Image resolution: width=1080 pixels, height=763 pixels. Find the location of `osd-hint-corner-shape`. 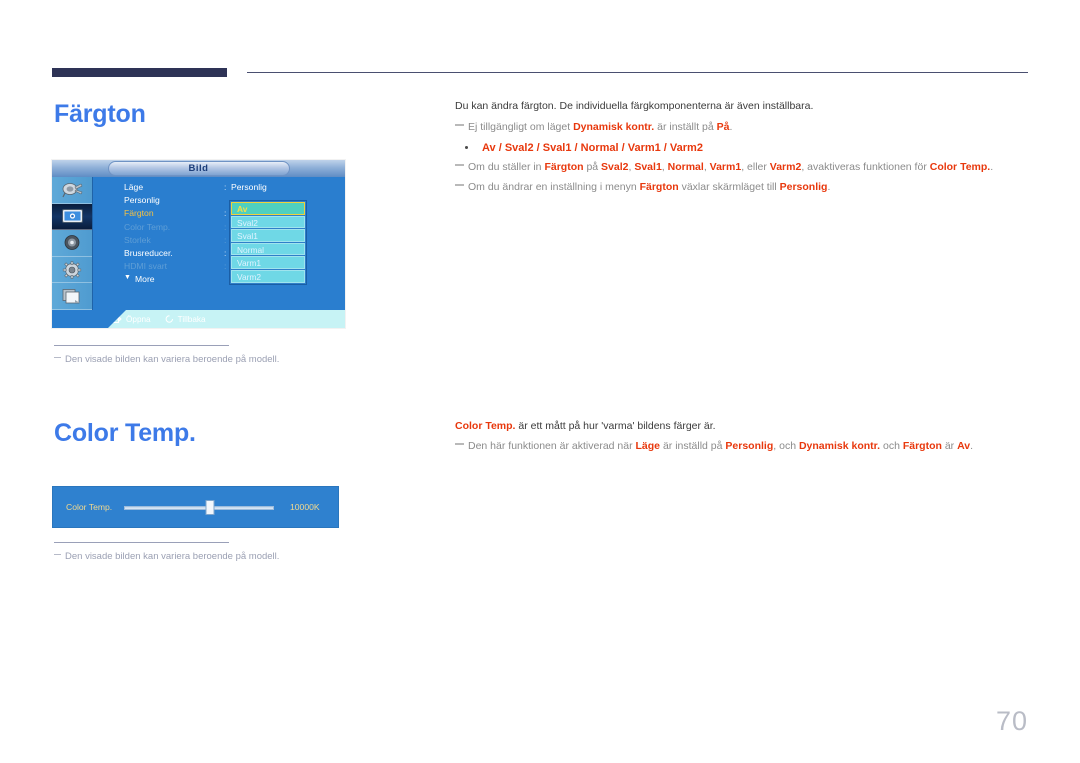

osd-hint-corner-shape is located at coordinates (89, 319).